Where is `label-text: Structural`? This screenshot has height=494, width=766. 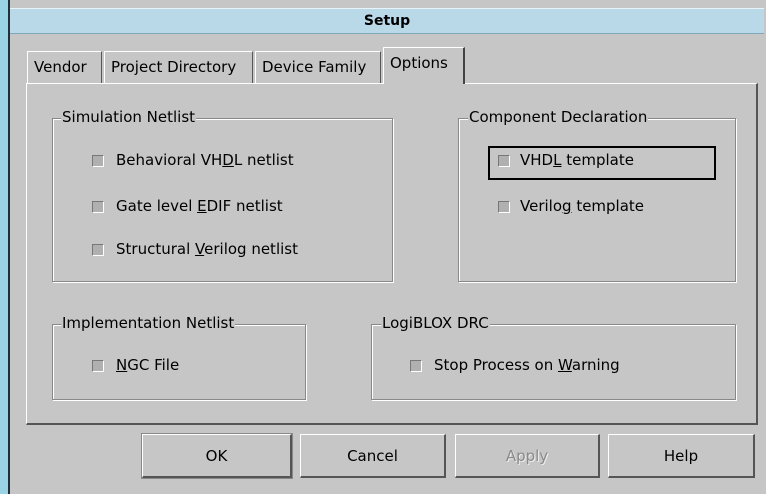
label-text: Structural is located at coordinates (156, 249).